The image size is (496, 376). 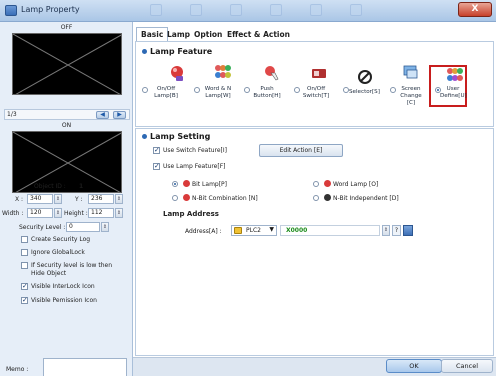 I want to click on onoff-lamp-label: On/Off Lamp[B], so click(x=166, y=92).